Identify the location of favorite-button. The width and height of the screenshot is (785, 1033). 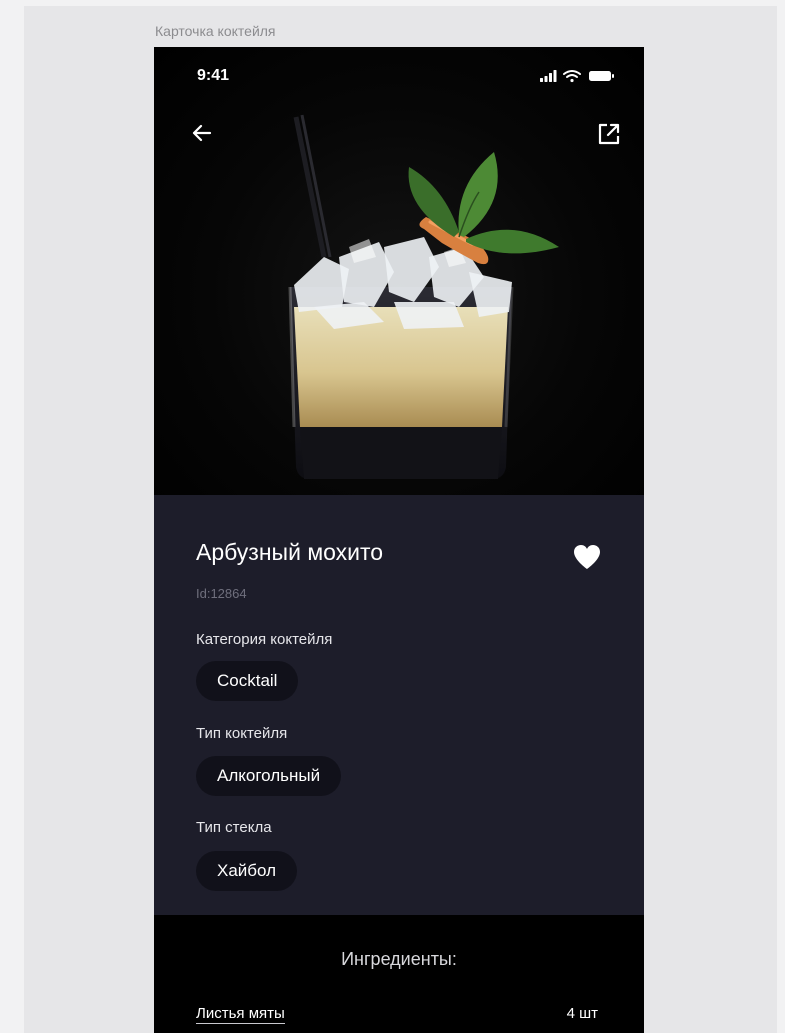
(587, 557).